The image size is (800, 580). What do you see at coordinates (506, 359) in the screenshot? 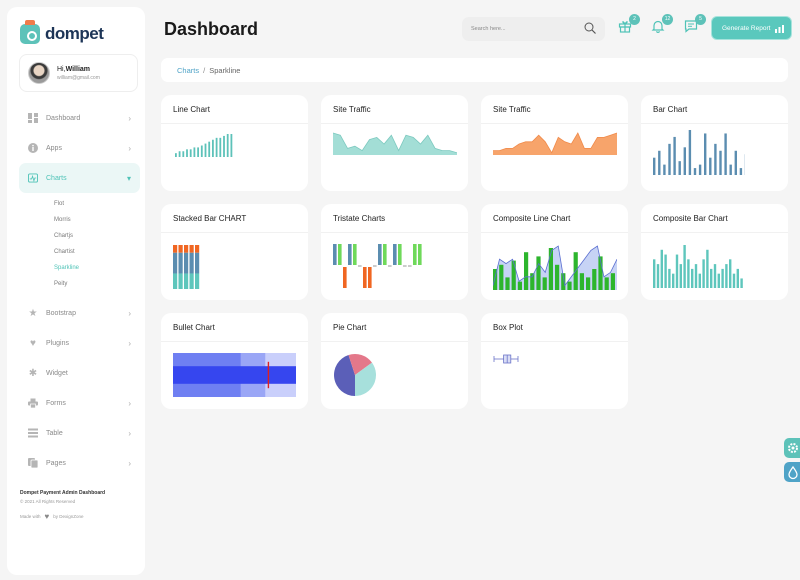
I see `box-plot-sparkline` at bounding box center [506, 359].